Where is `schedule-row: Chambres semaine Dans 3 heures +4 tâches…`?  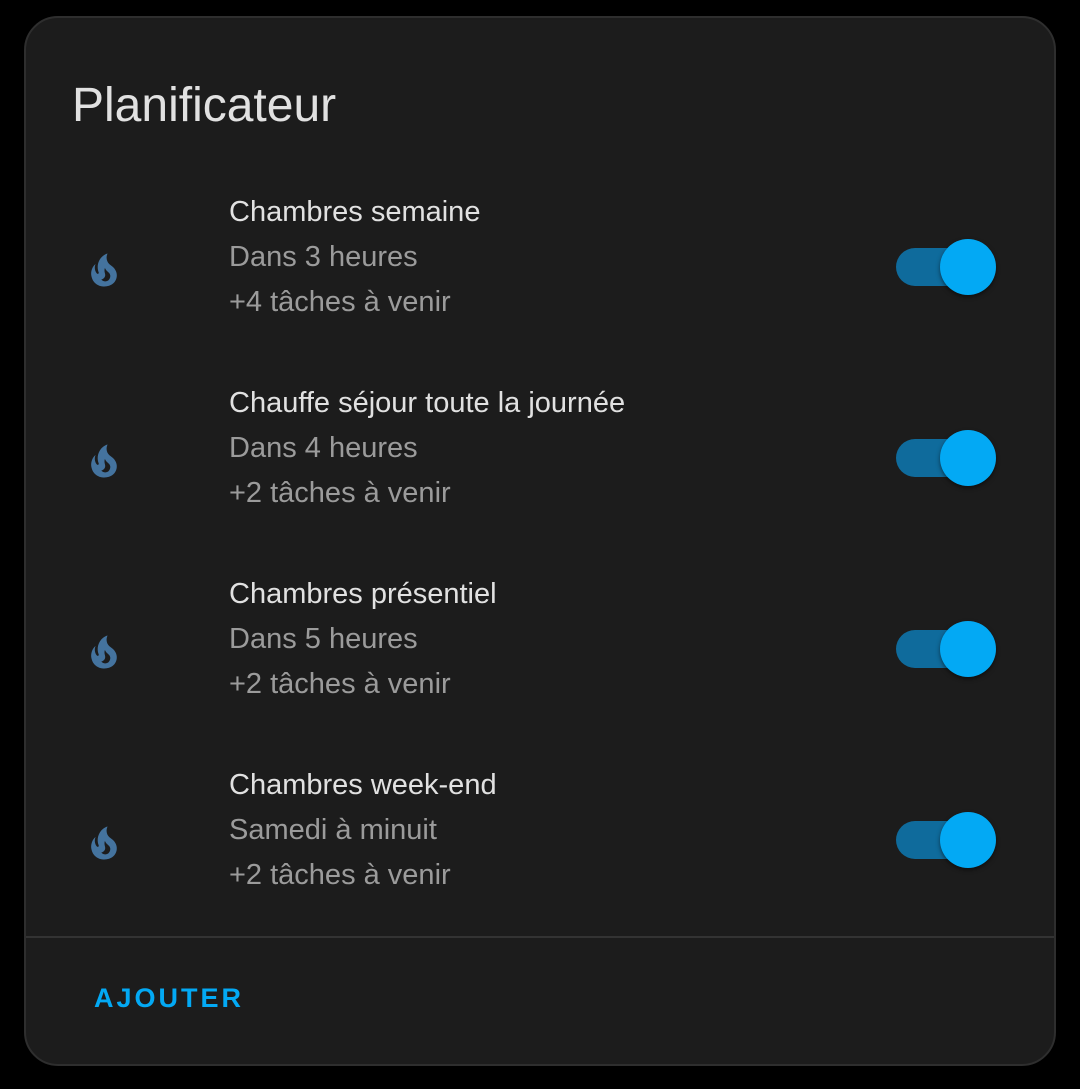
schedule-row: Chambres semaine Dans 3 heures +4 tâches… is located at coordinates (542, 265).